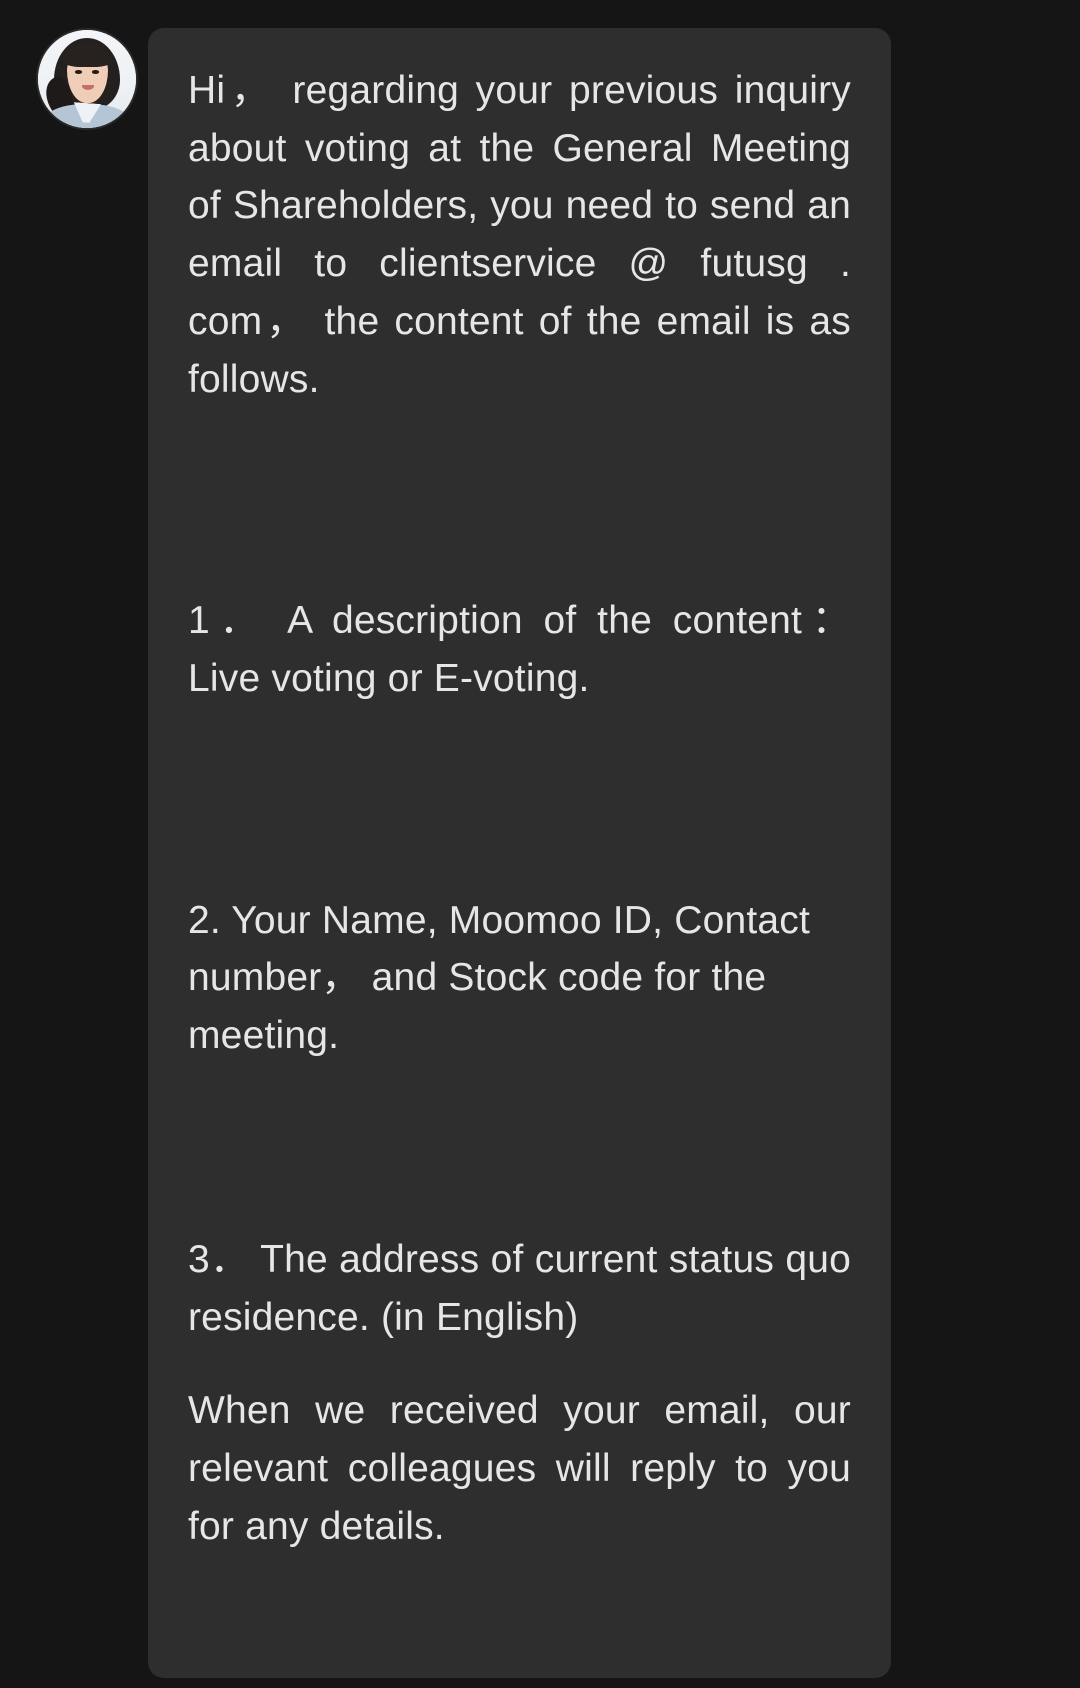 The image size is (1080, 1688). What do you see at coordinates (95, 72) in the screenshot?
I see `avatar-eye-right` at bounding box center [95, 72].